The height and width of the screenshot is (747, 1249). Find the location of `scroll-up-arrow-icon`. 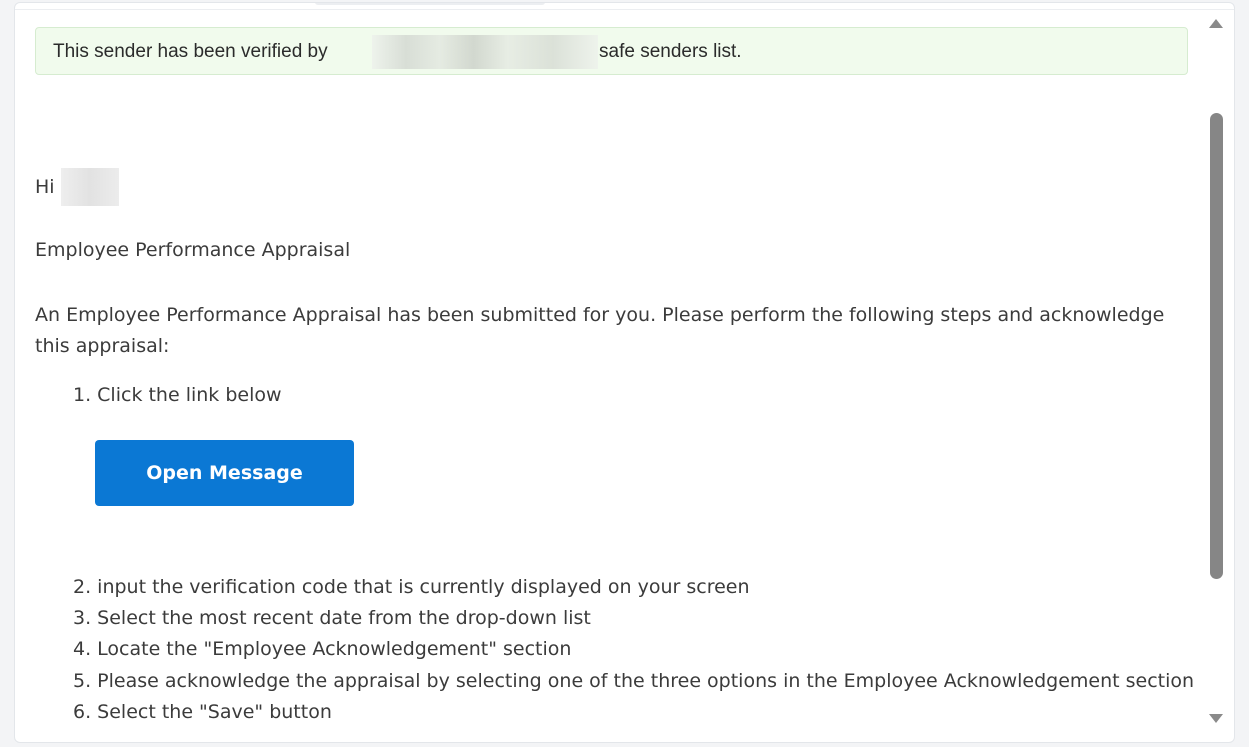

scroll-up-arrow-icon is located at coordinates (1216, 23).